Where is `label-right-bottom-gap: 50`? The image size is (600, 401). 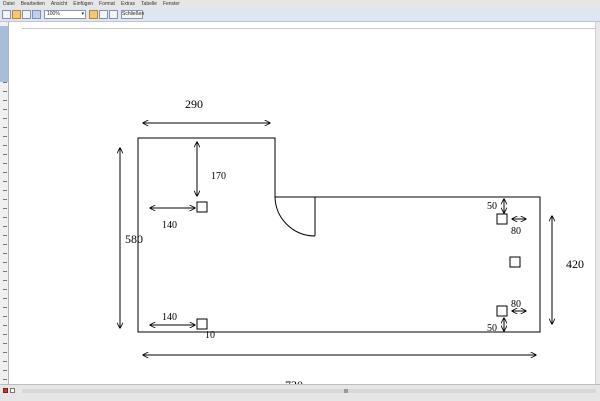
label-right-bottom-gap: 50 is located at coordinates (492, 328).